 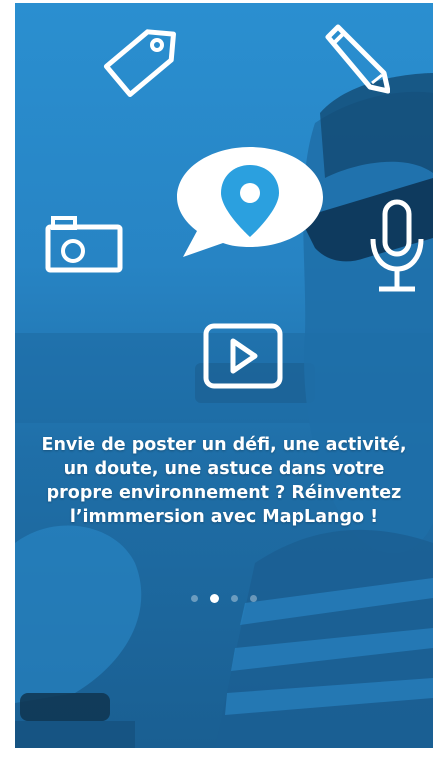 What do you see at coordinates (84, 244) in the screenshot?
I see `camera-icon` at bounding box center [84, 244].